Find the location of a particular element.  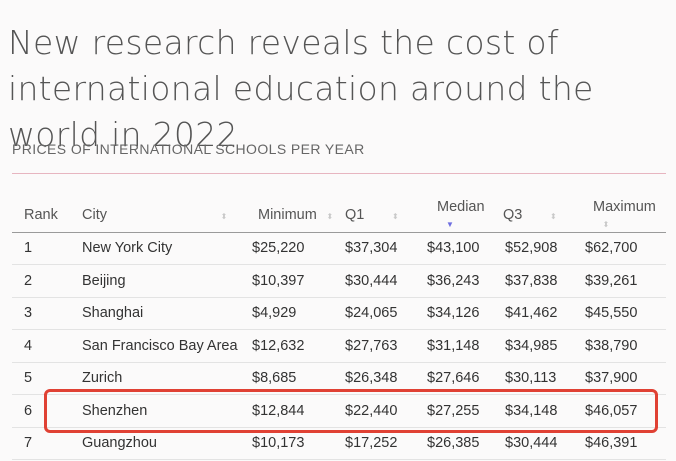

cell-median: $31,148 is located at coordinates (459, 346).